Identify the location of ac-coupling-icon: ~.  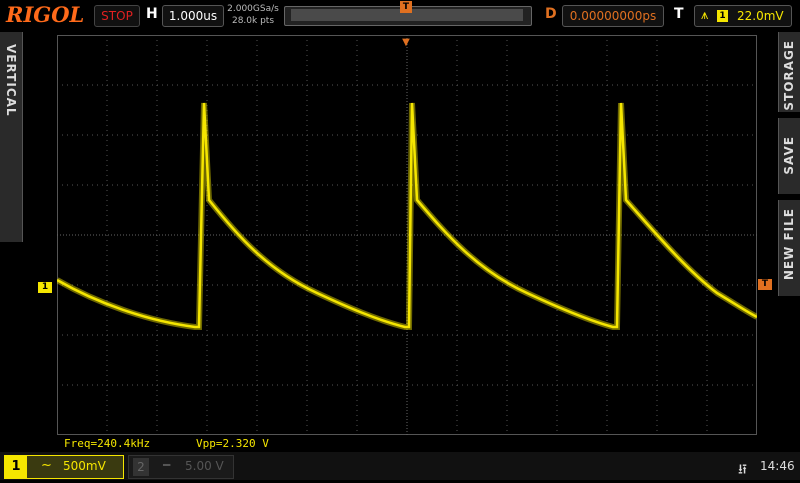
(46, 465).